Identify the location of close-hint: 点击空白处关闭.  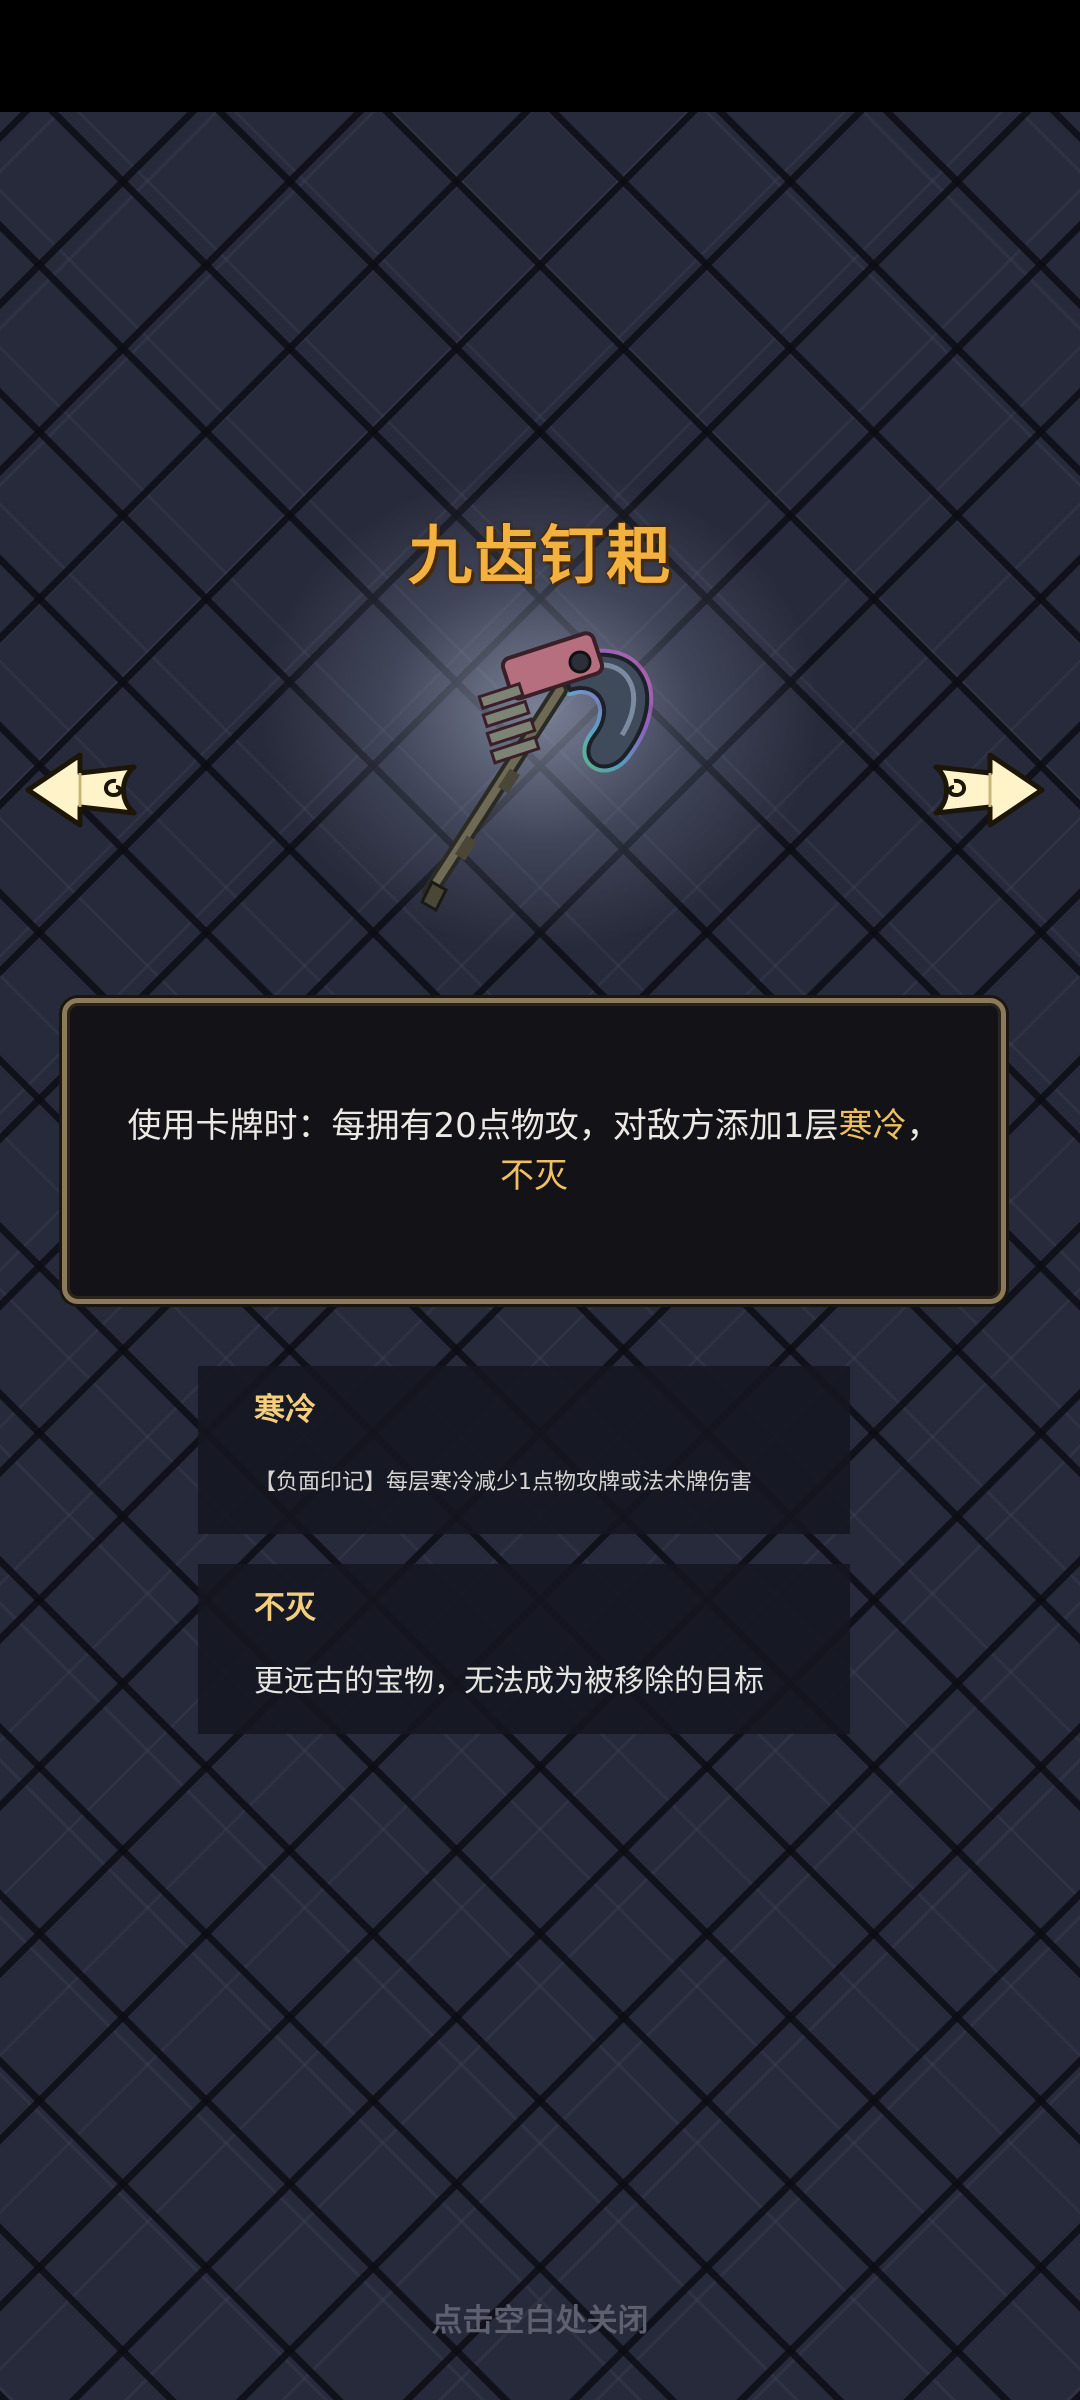
(540, 2317).